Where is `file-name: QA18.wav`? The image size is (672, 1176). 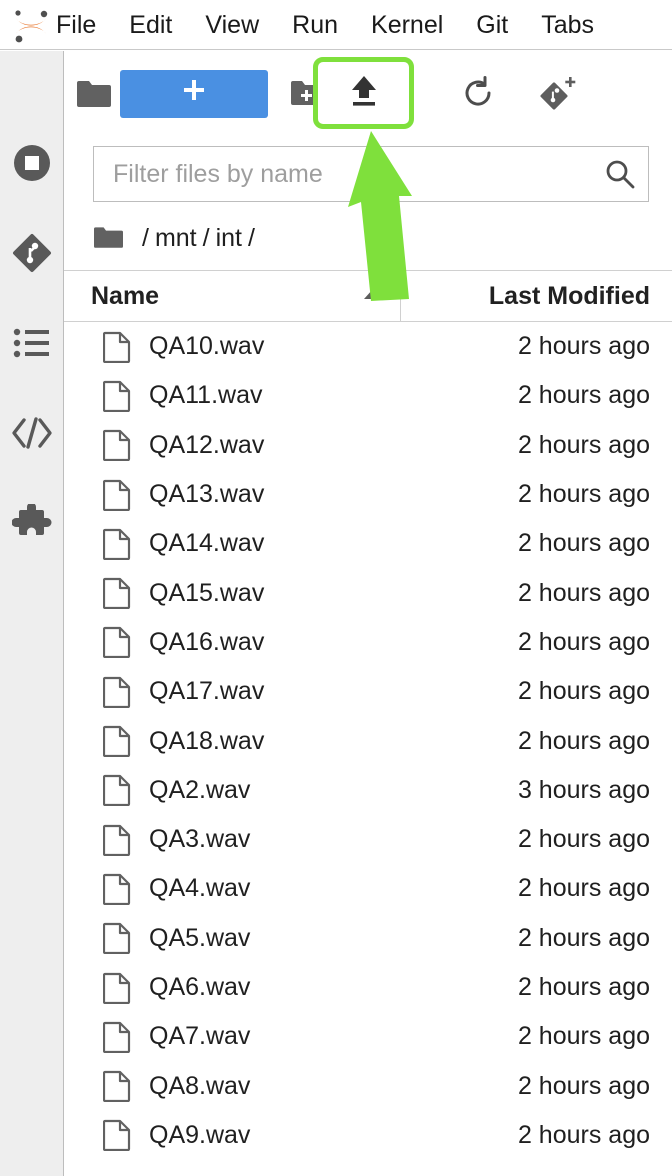 file-name: QA18.wav is located at coordinates (207, 740).